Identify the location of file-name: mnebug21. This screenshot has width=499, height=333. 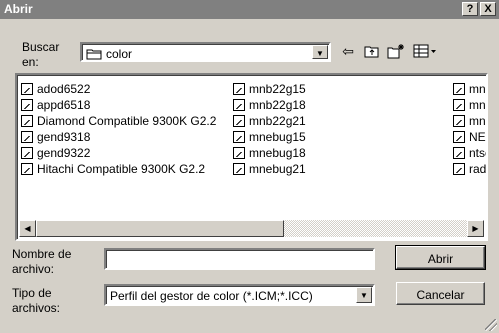
(277, 169).